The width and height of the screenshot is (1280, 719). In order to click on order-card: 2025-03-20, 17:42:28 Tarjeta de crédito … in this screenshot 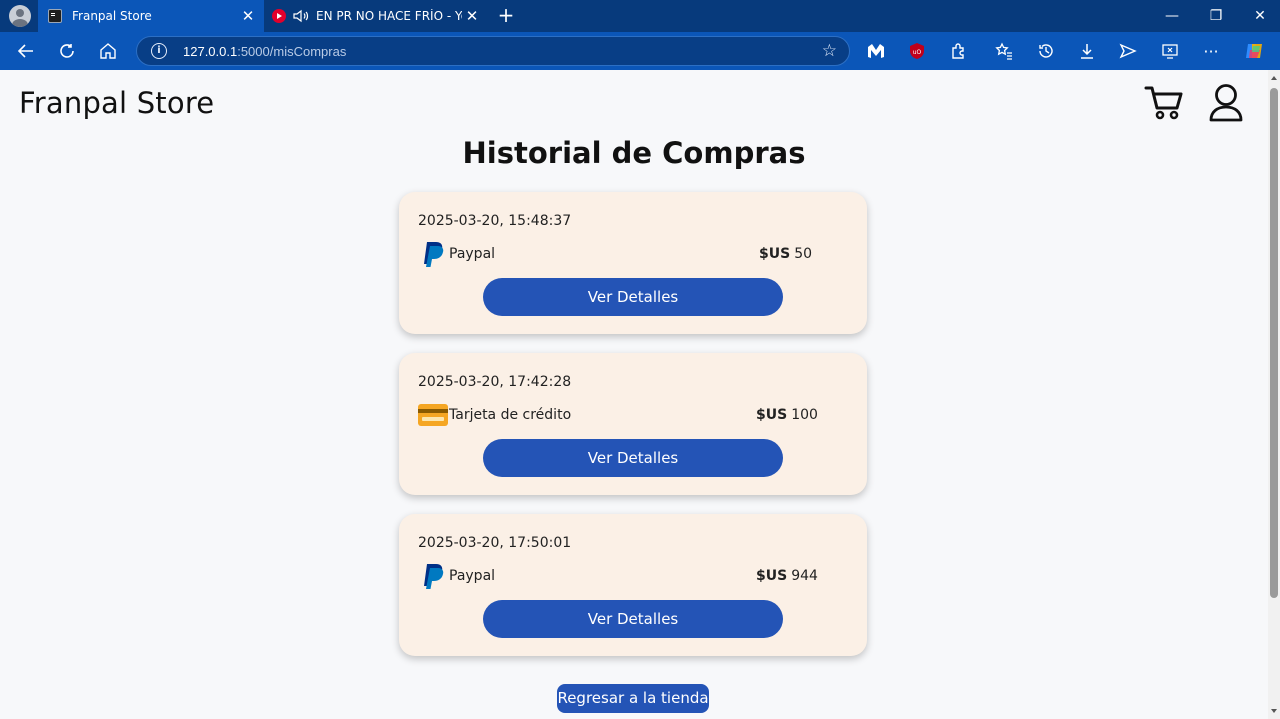, I will do `click(633, 424)`.